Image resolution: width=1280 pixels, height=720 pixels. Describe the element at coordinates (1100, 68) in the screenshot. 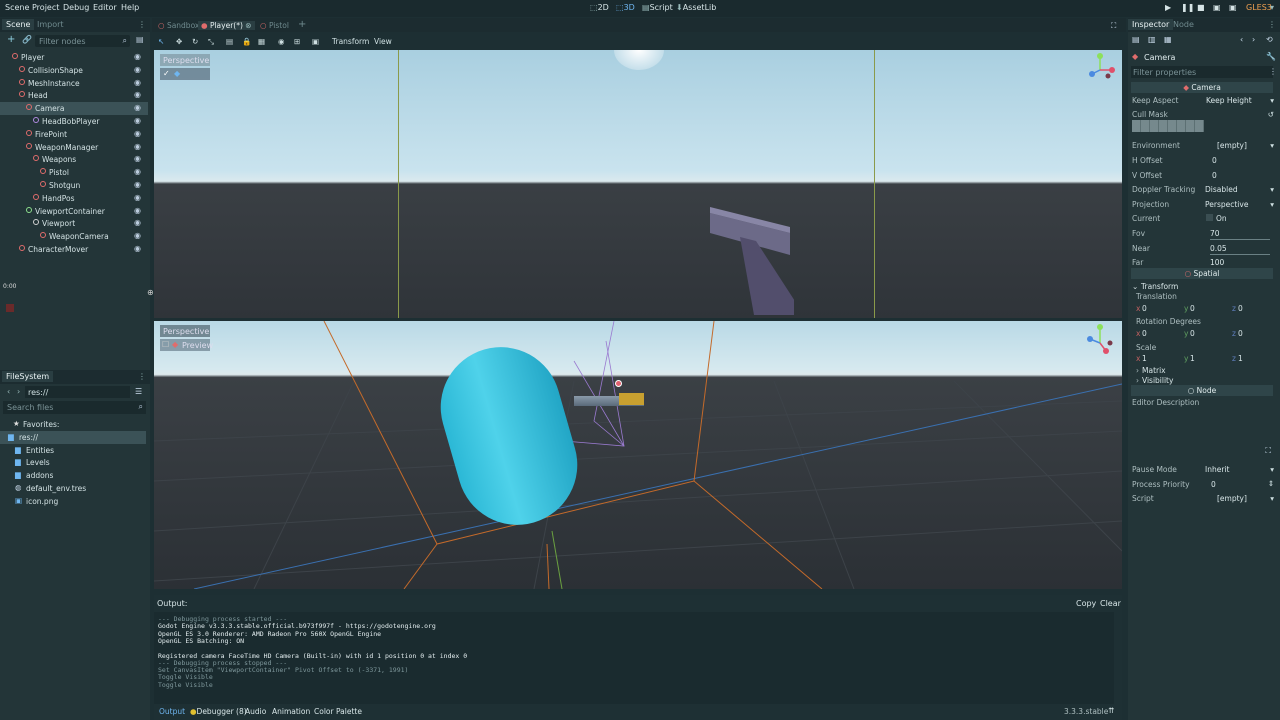

I see `gizmo-axes-top` at that location.